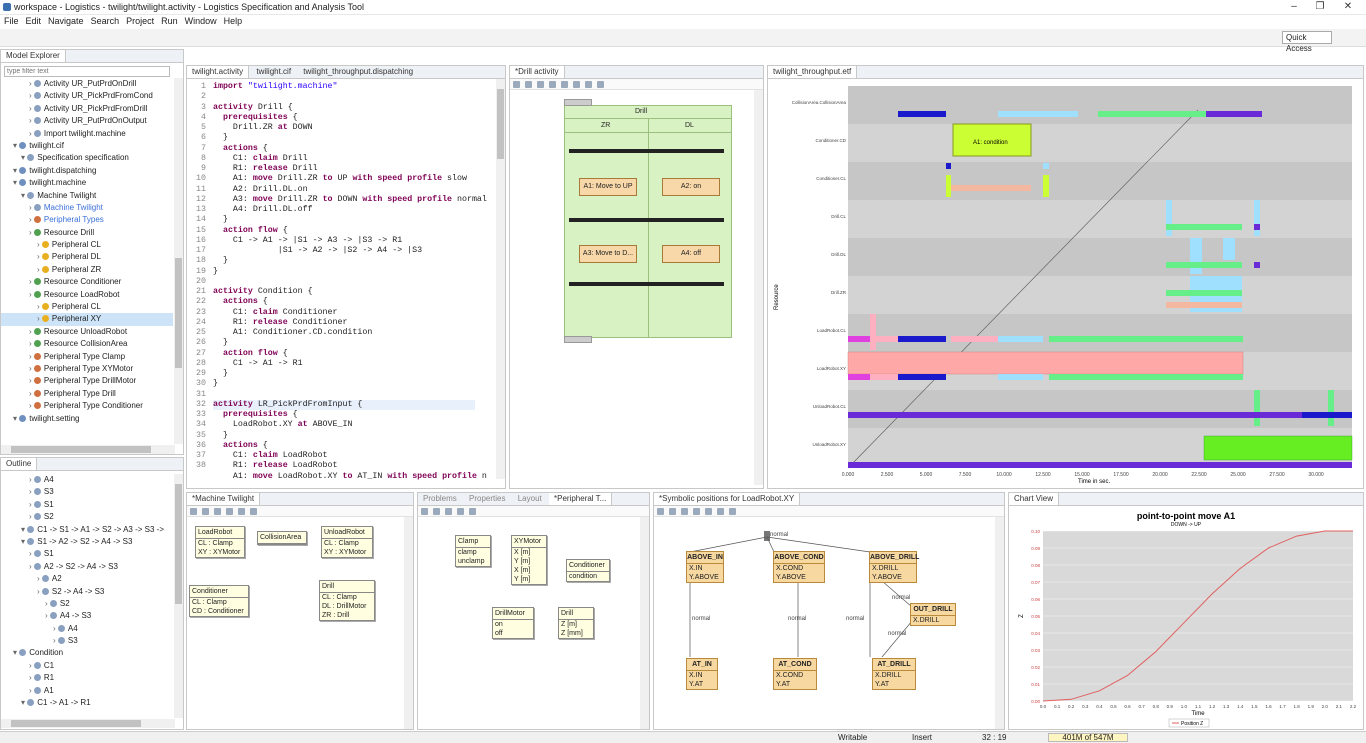 The width and height of the screenshot is (1366, 743). I want to click on tree-item: › S2, so click(87, 517).